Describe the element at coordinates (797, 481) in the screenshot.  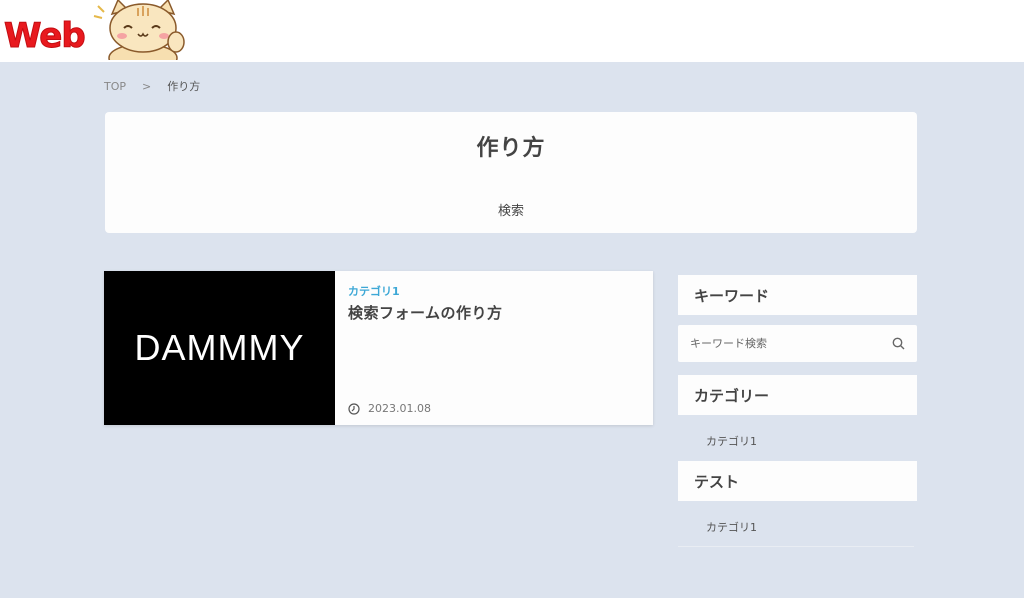
I see `test-widget-heading: テスト` at that location.